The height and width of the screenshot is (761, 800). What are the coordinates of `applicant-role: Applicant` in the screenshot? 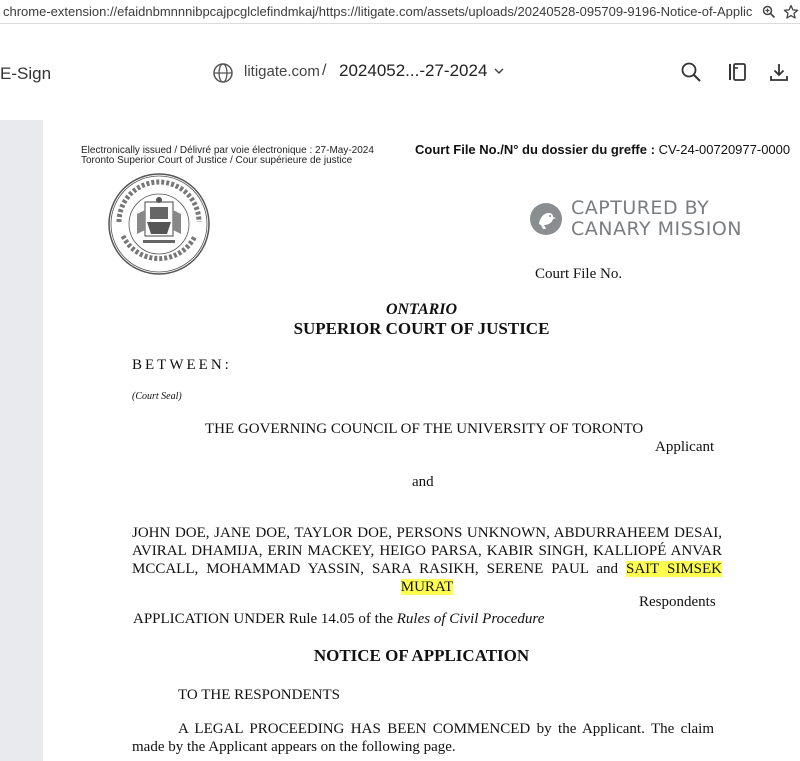 It's located at (685, 447).